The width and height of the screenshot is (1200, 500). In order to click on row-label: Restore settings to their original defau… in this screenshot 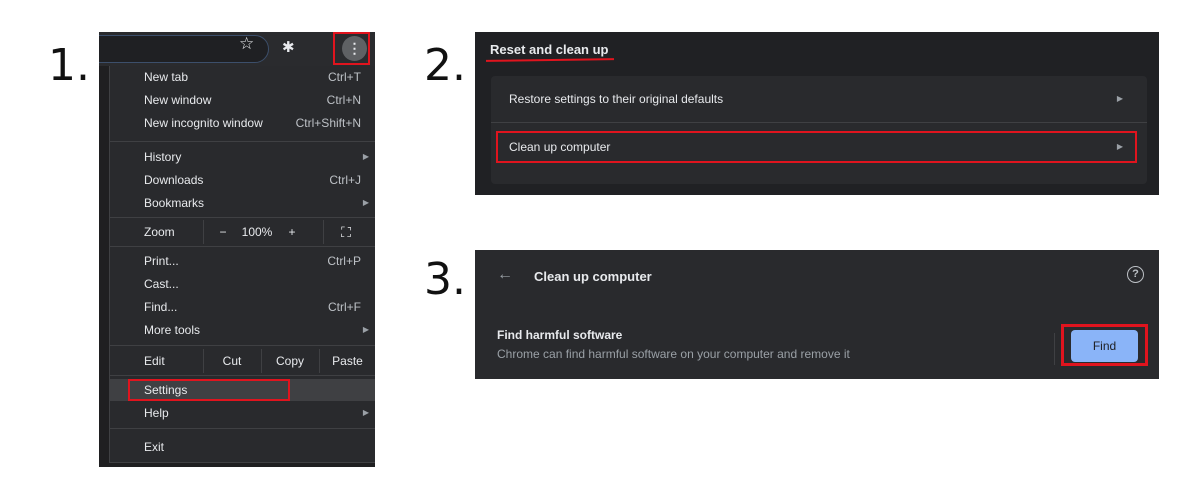, I will do `click(616, 99)`.